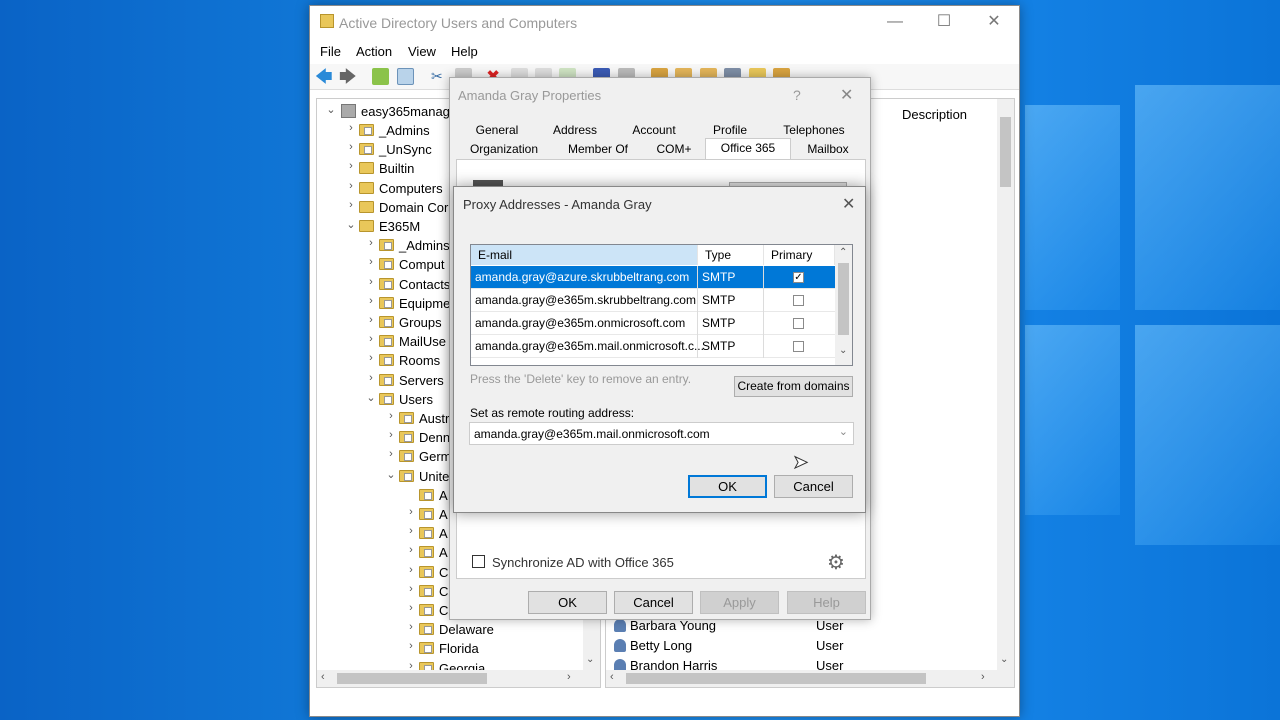  Describe the element at coordinates (800, 646) in the screenshot. I see `list-item: Betty Long User` at that location.